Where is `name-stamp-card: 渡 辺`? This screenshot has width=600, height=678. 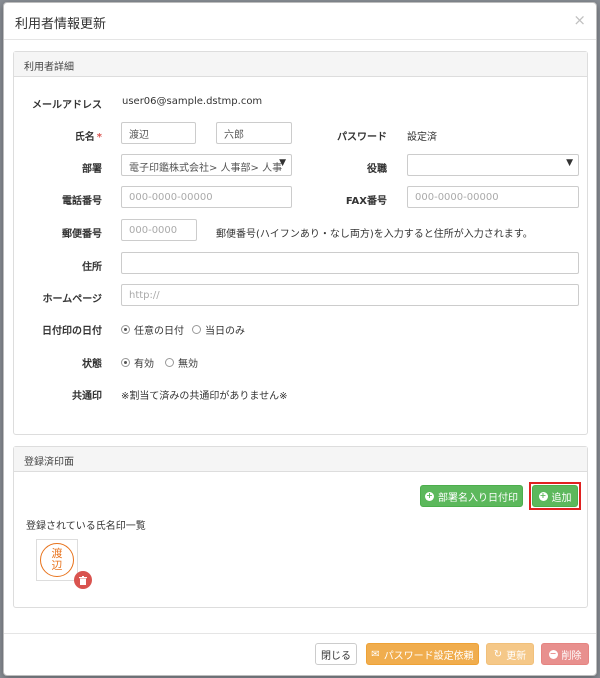
name-stamp-card: 渡 辺 is located at coordinates (57, 560).